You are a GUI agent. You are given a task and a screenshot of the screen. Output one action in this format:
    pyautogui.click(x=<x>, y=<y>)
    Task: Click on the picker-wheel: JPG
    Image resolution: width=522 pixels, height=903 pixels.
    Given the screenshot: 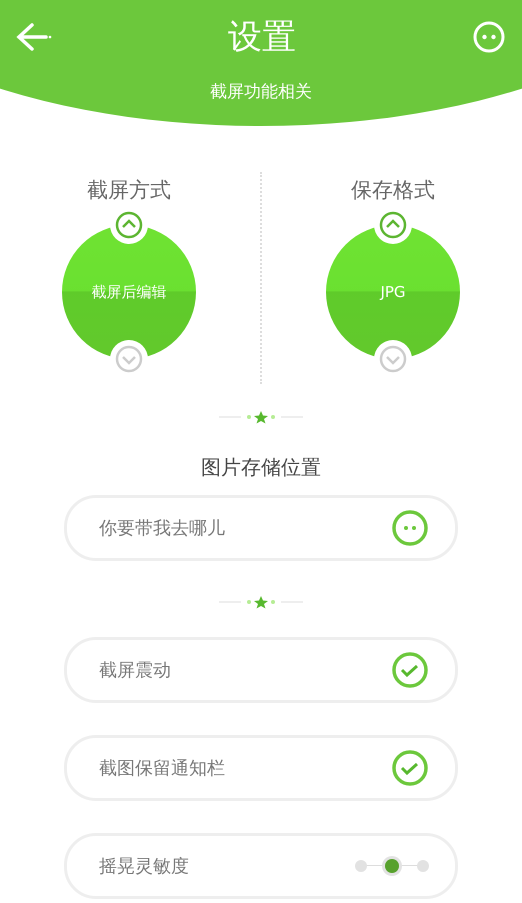 What is the action you would take?
    pyautogui.click(x=393, y=292)
    